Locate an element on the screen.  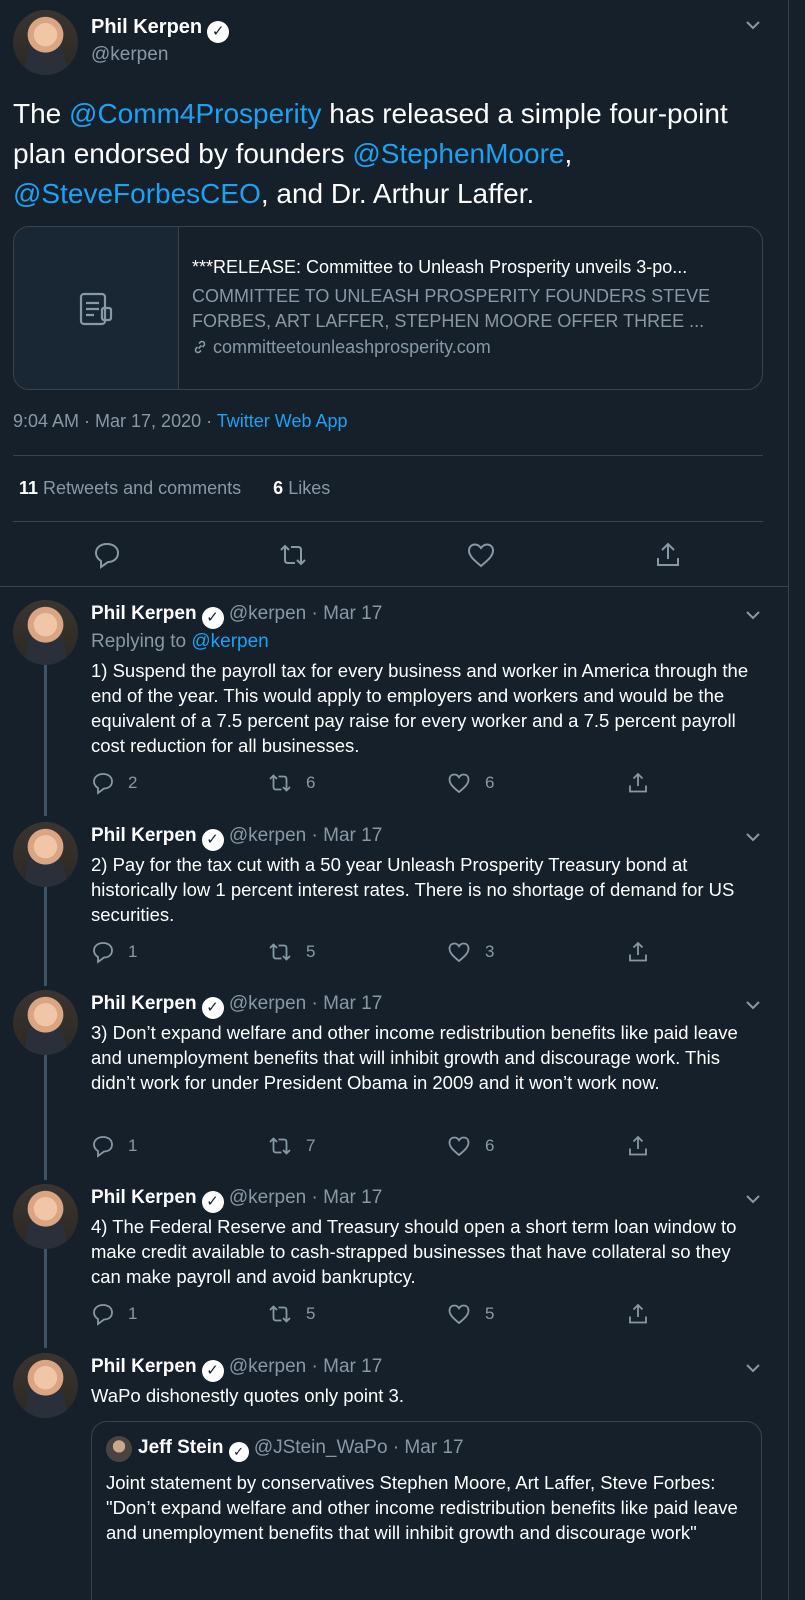
likes-stat: 6 Likes is located at coordinates (301, 488).